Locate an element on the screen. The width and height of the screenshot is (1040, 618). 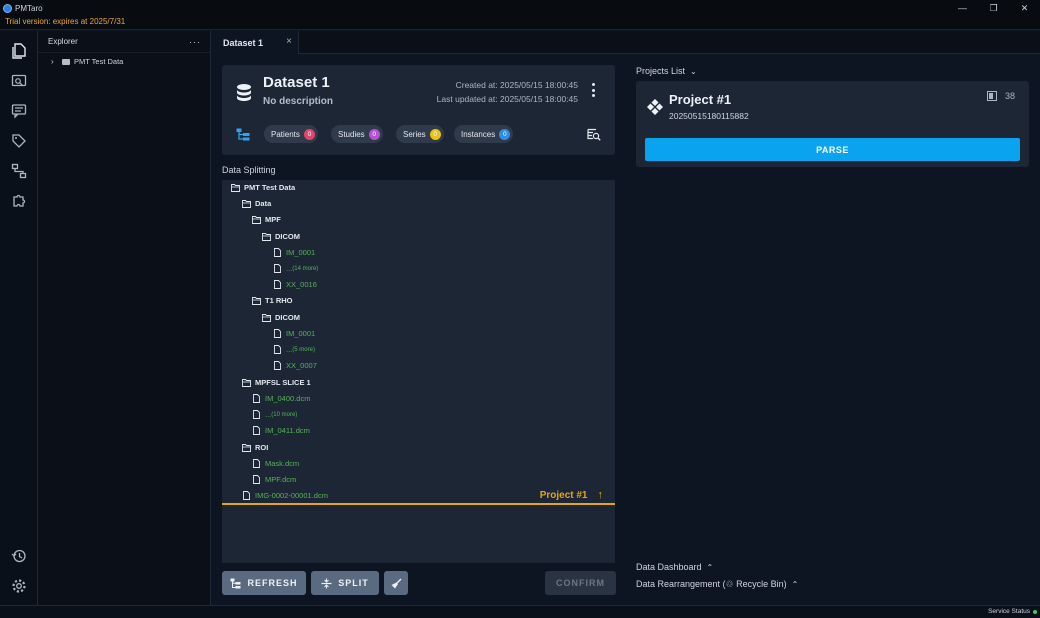
data-rearrangement-label: Data Rearrangement (♲ Recycle Bin) is located at coordinates (711, 584).